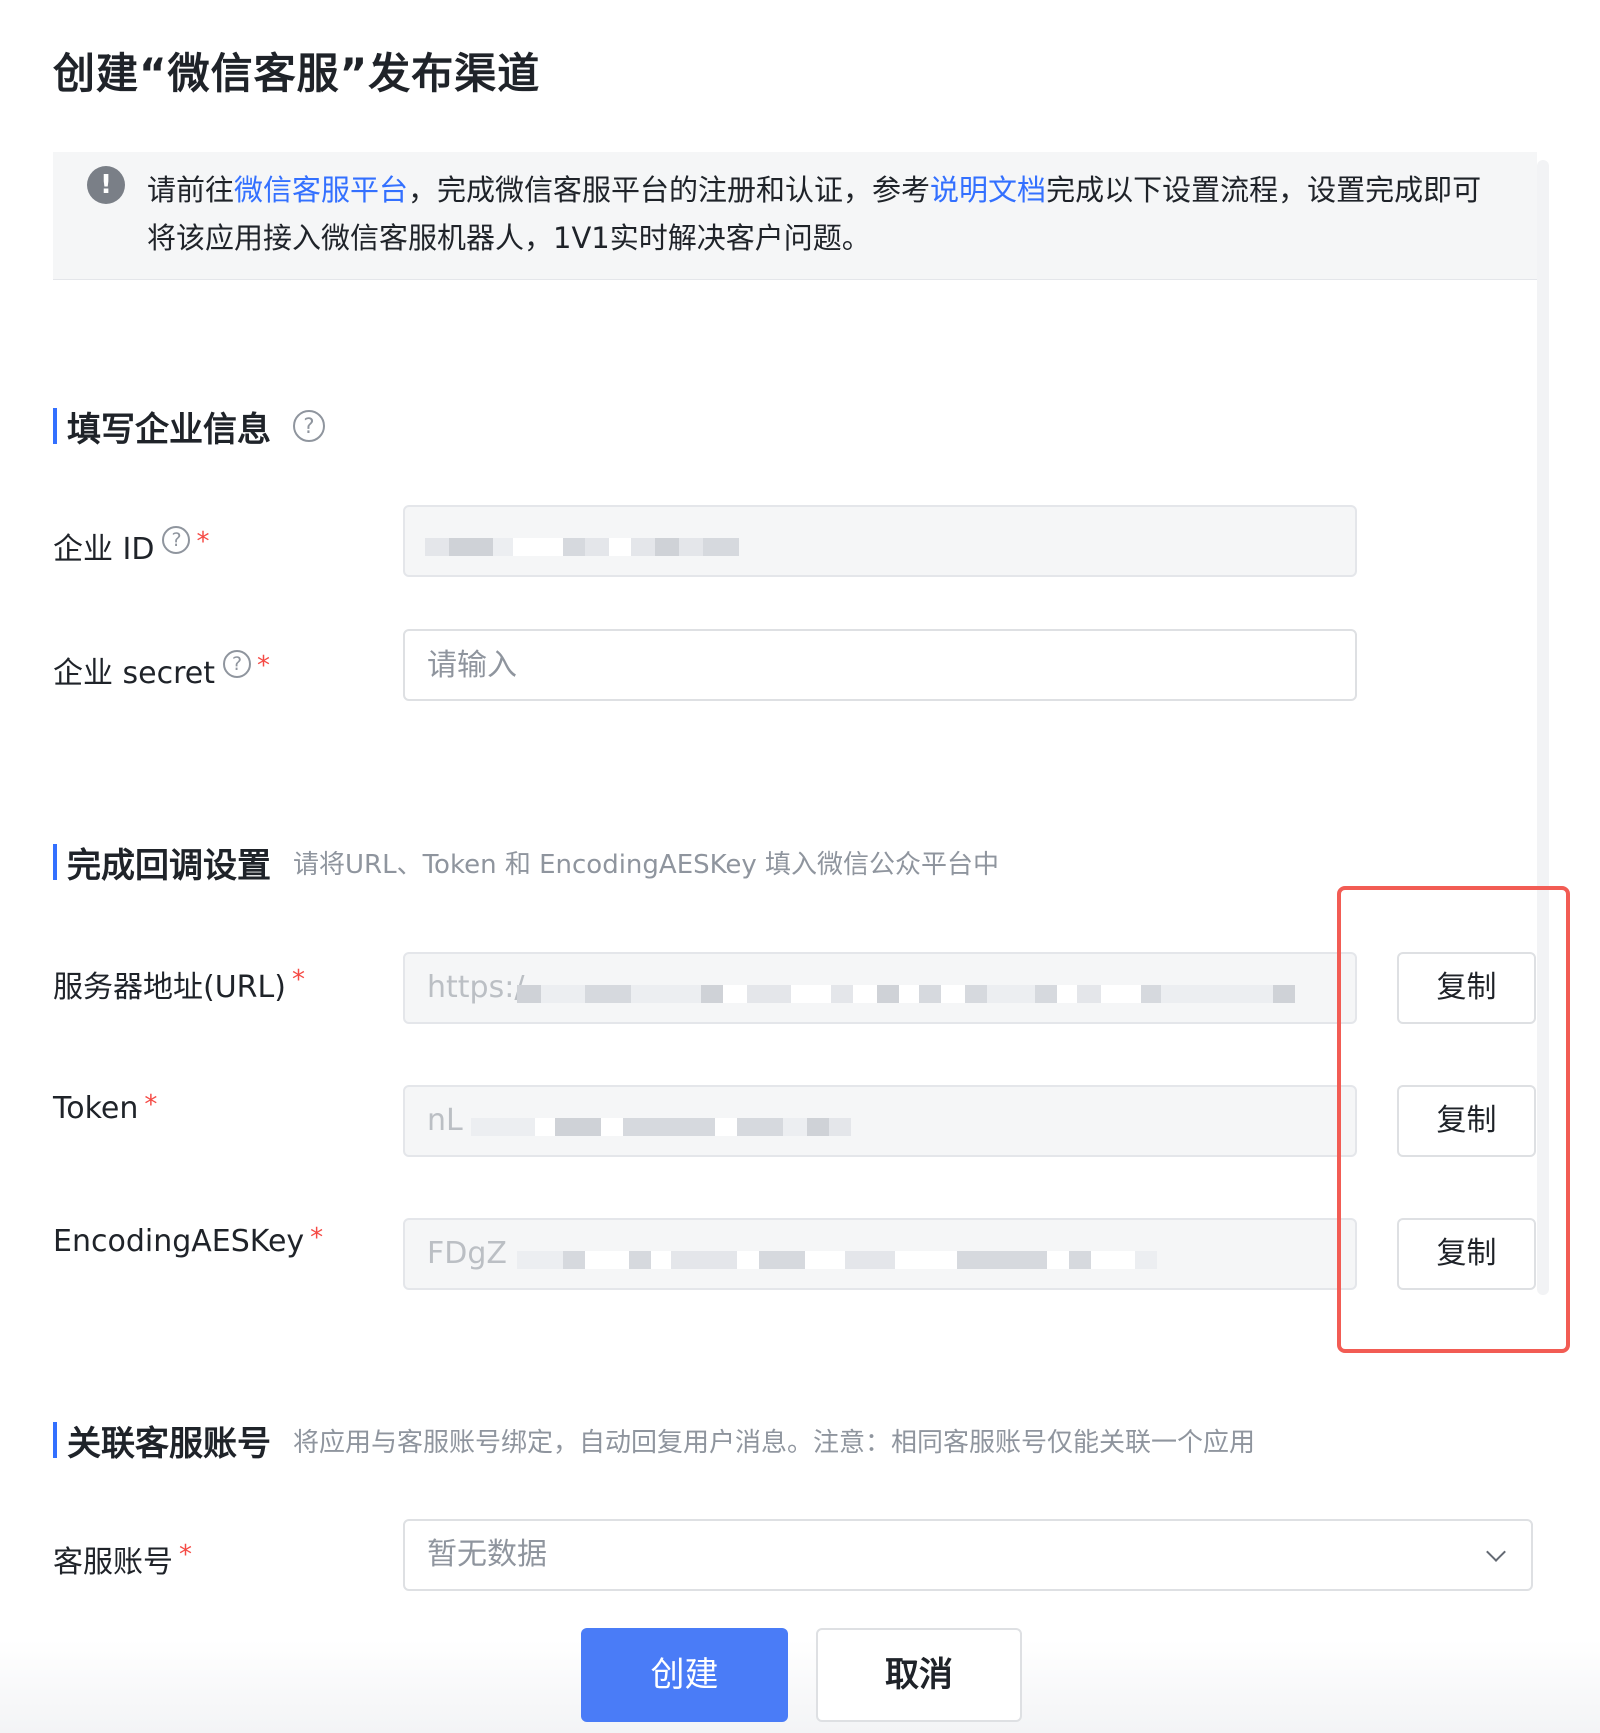  What do you see at coordinates (646, 864) in the screenshot?
I see `section-description: 请将URL、Token 和 EncodingAESKey 填入微信公众平台中` at bounding box center [646, 864].